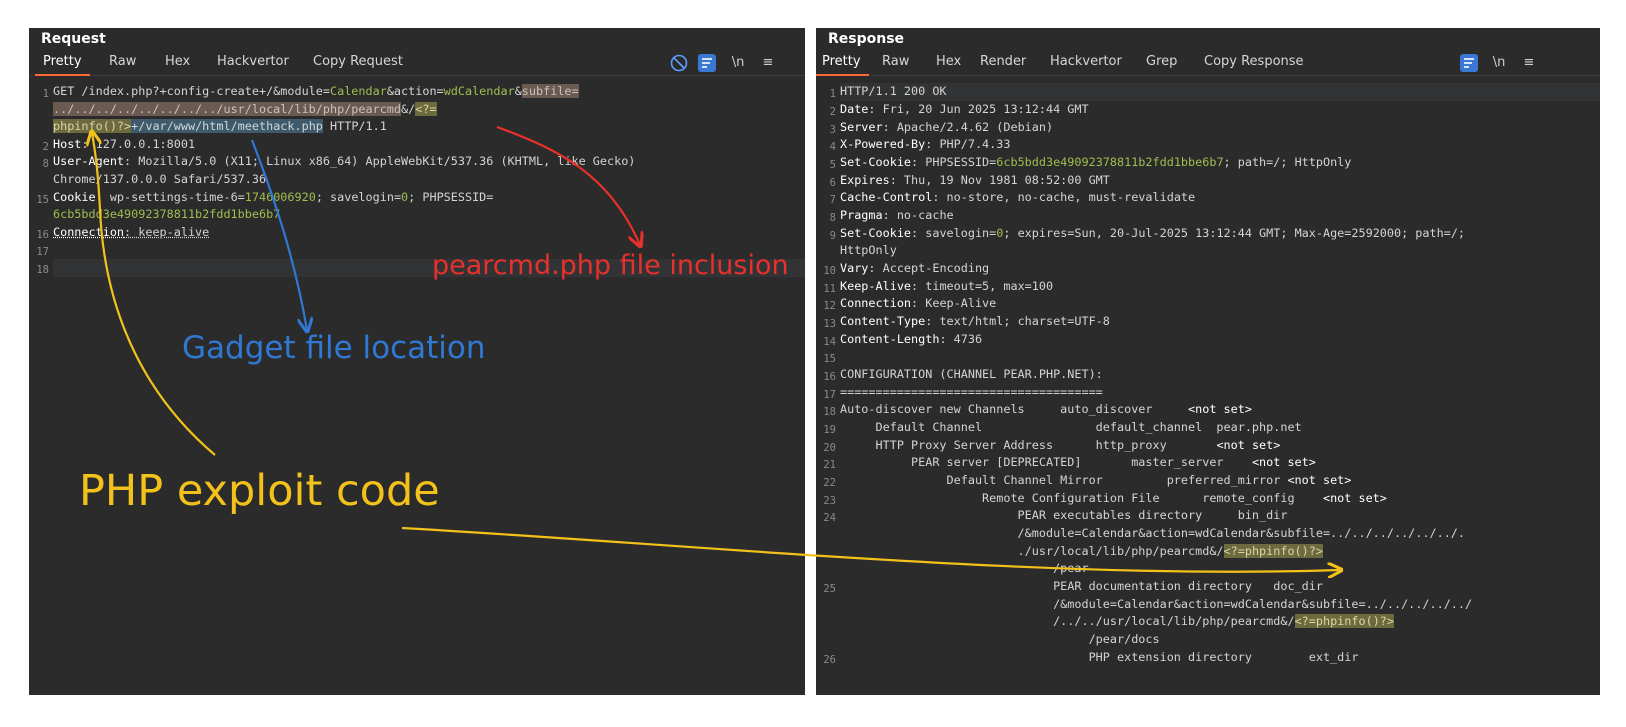 The height and width of the screenshot is (727, 1626). I want to click on yellow-arrow-right, so click(870, 549).